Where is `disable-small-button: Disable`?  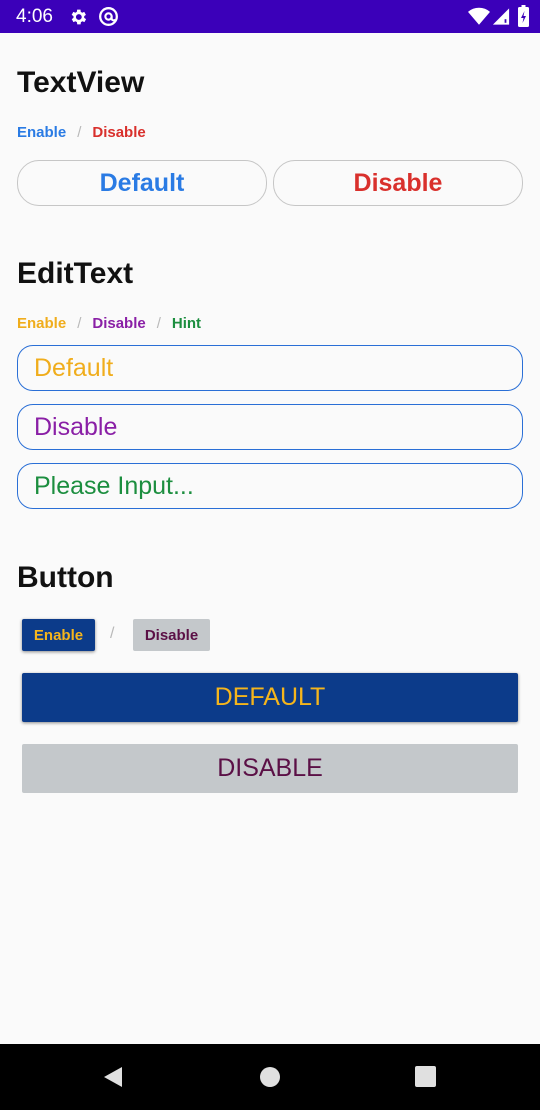
disable-small-button: Disable is located at coordinates (171, 635).